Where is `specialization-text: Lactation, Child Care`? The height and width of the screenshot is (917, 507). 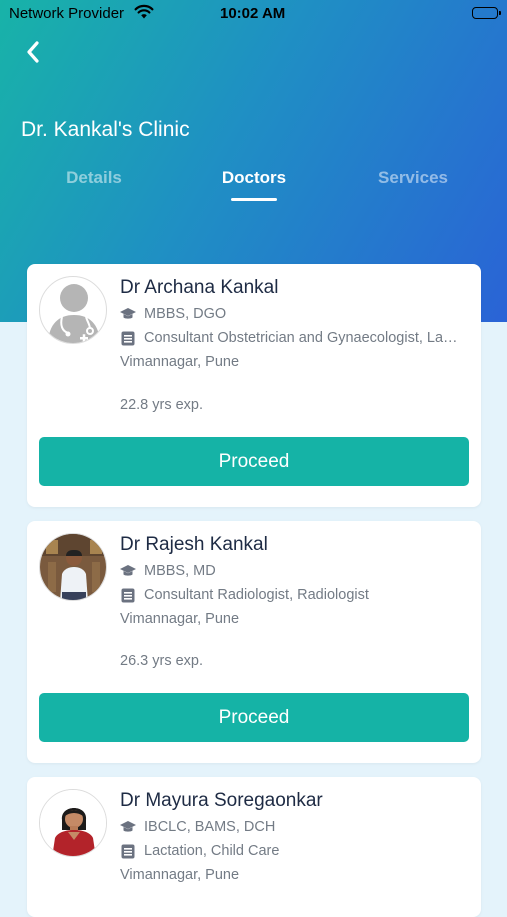
specialization-text: Lactation, Child Care is located at coordinates (212, 851).